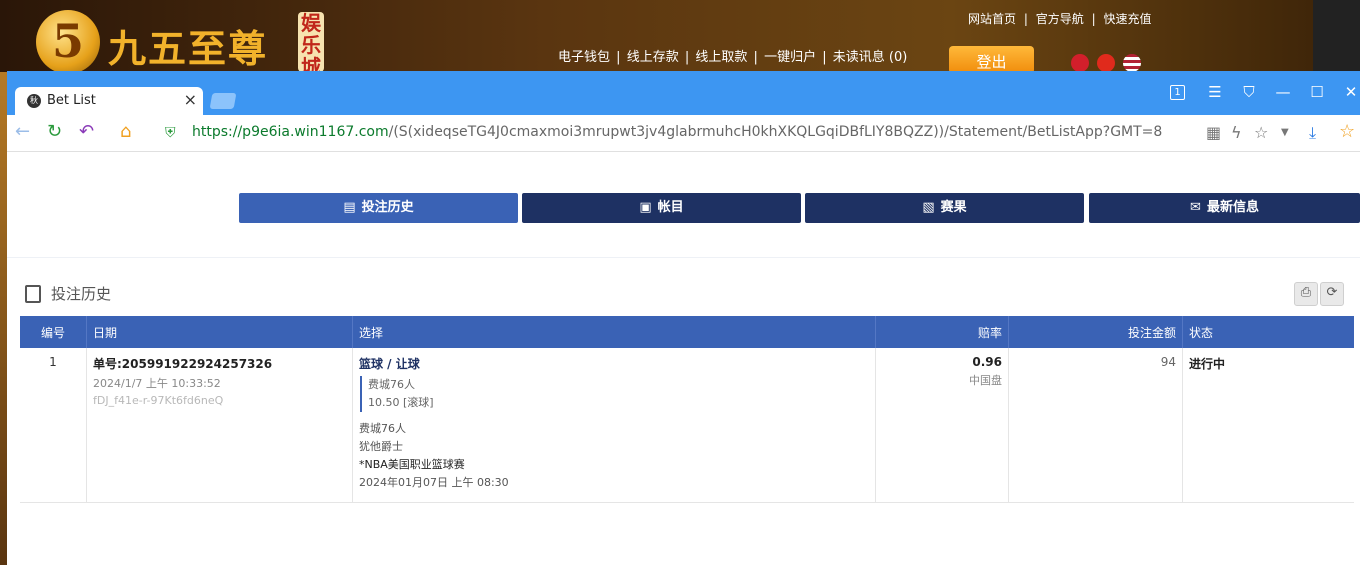 This screenshot has width=1360, height=565. I want to click on logout-button: 登出, so click(991, 60).